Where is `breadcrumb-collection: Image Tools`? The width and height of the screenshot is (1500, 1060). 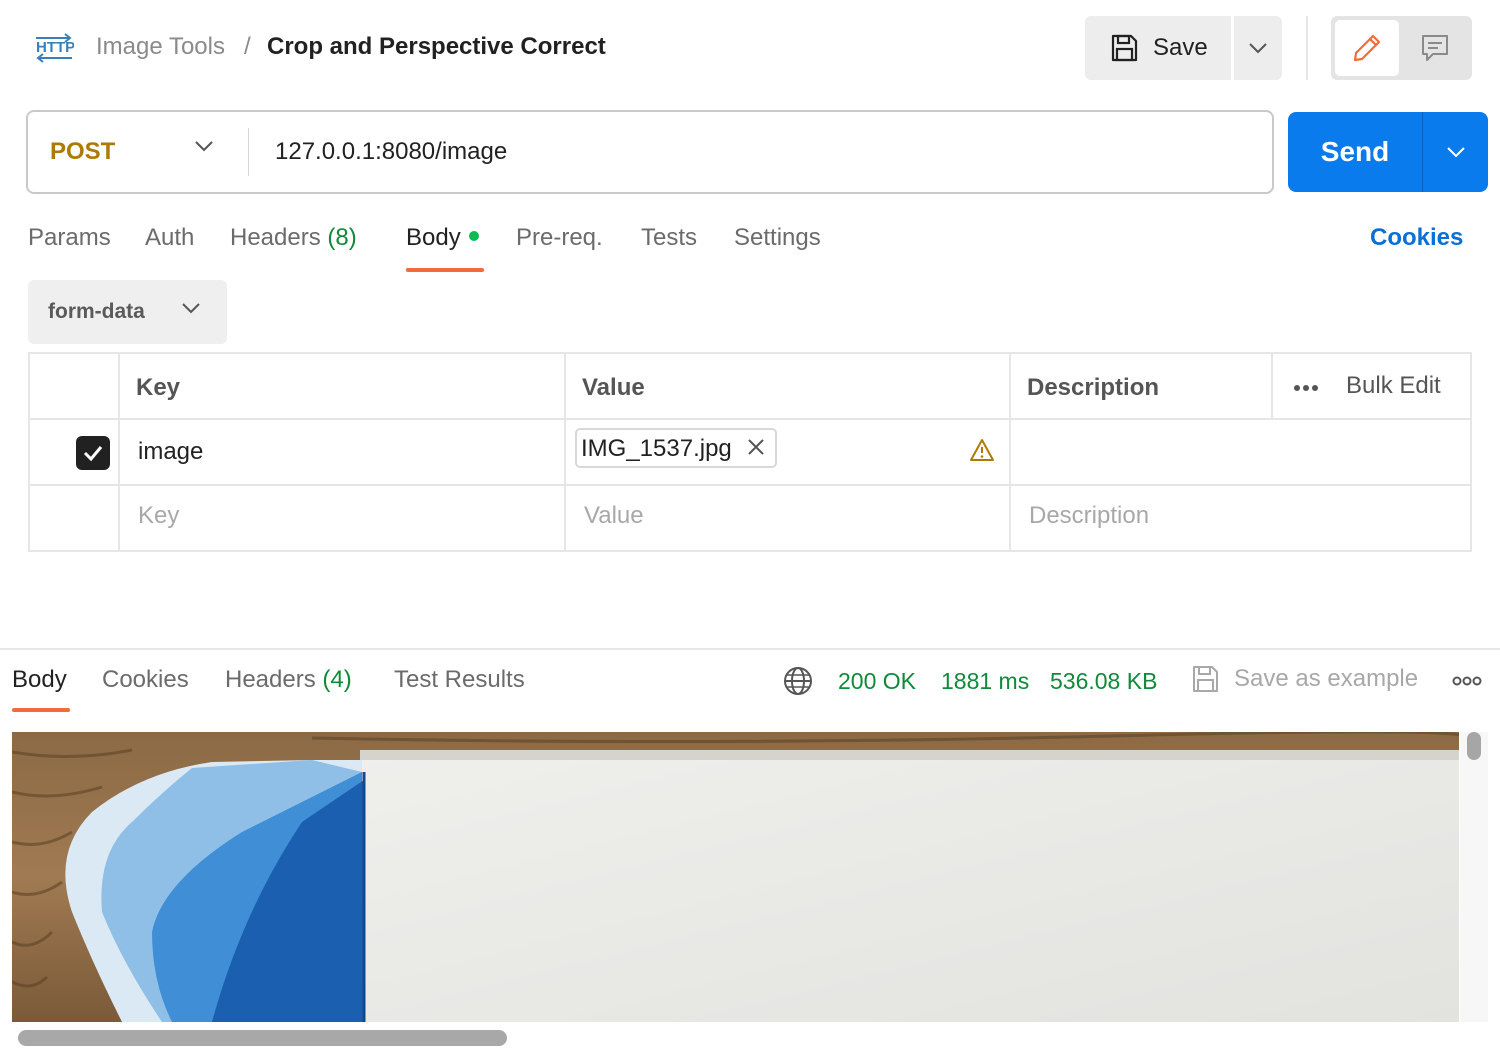 breadcrumb-collection: Image Tools is located at coordinates (160, 47).